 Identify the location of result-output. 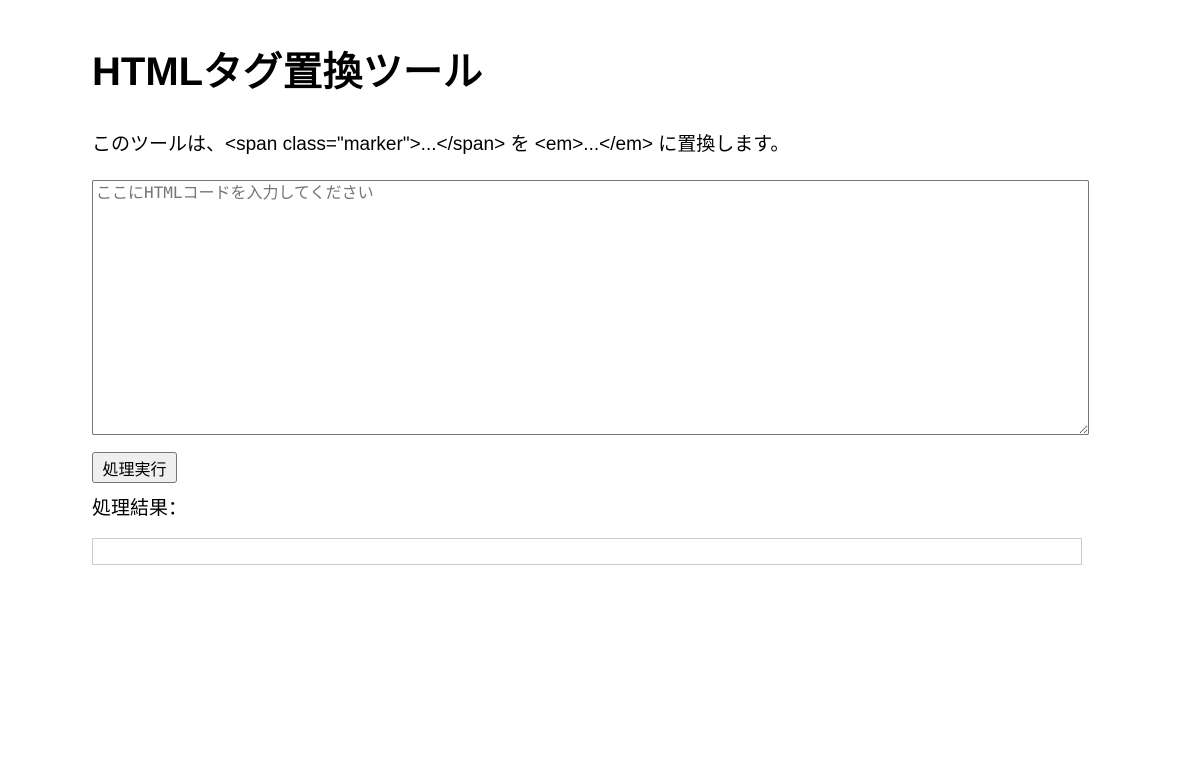
(587, 551).